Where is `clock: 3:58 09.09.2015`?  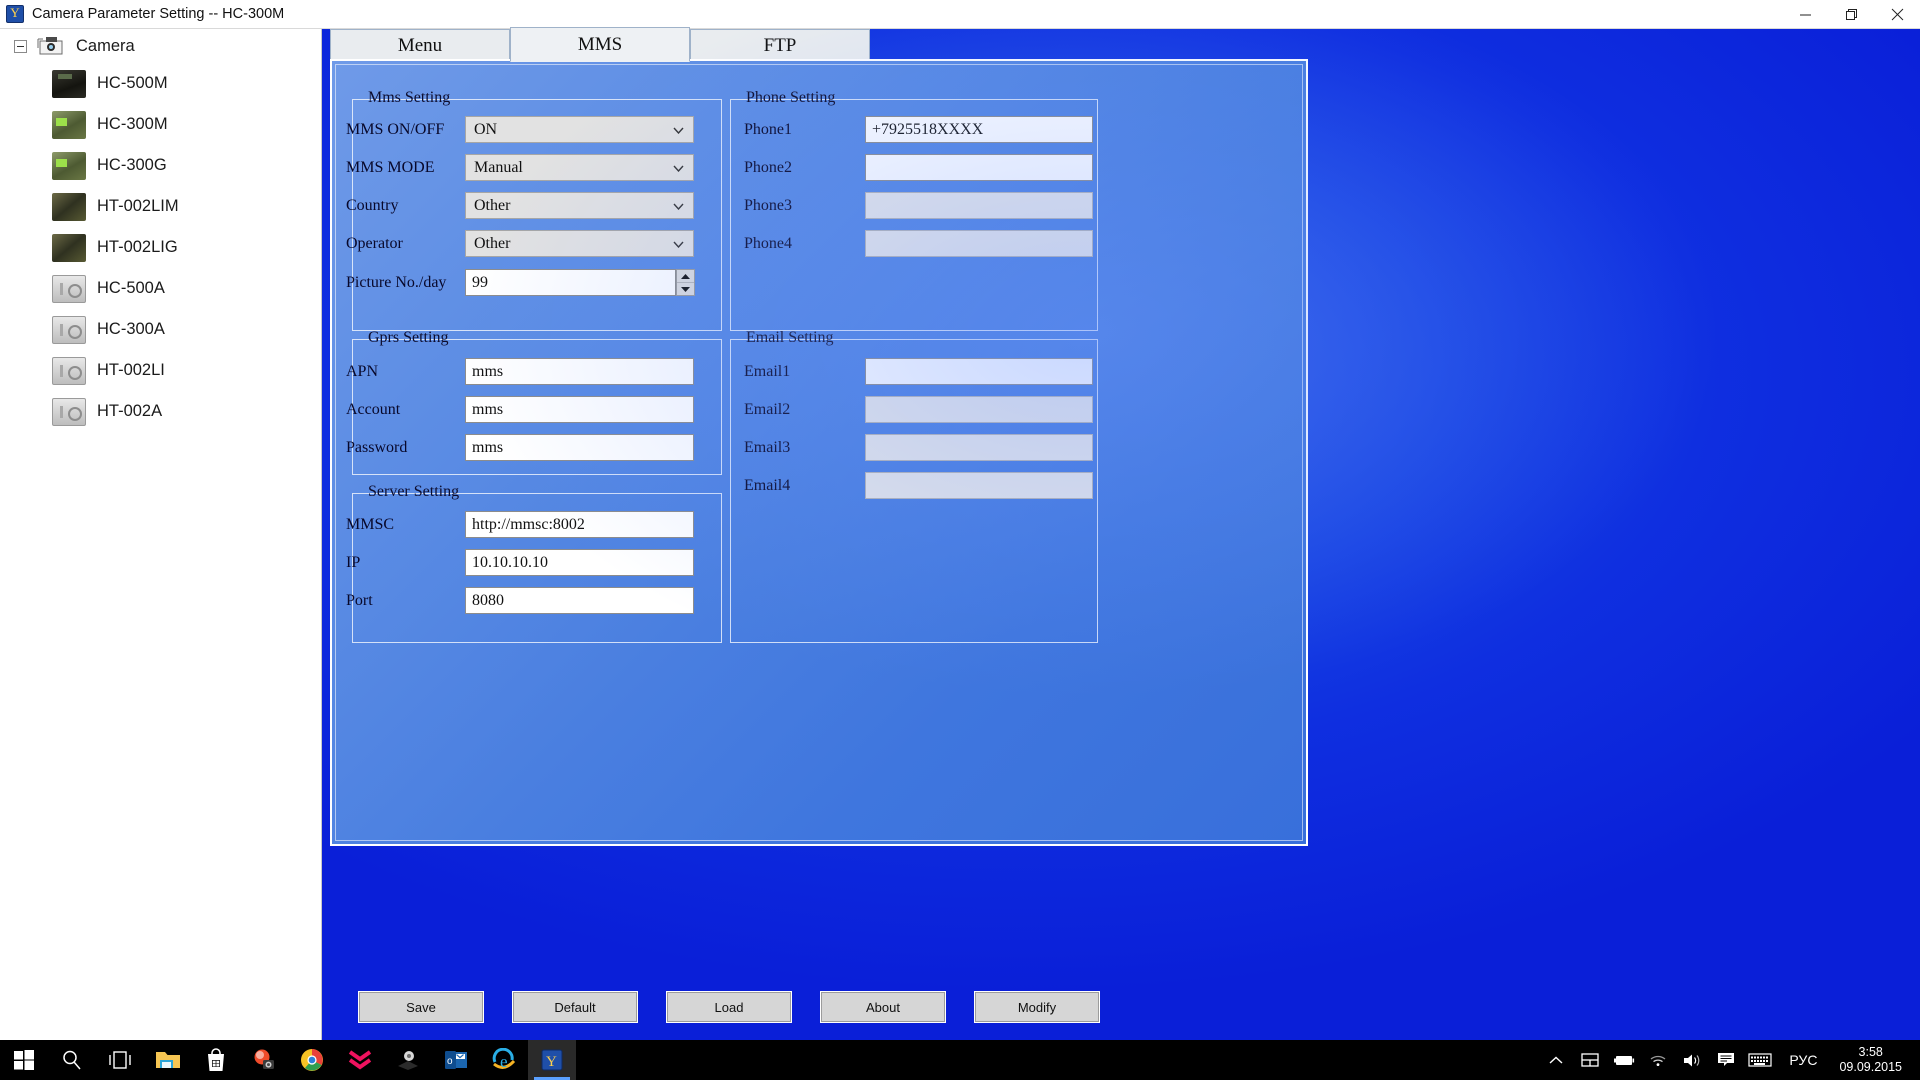
clock: 3:58 09.09.2015 is located at coordinates (1870, 1060).